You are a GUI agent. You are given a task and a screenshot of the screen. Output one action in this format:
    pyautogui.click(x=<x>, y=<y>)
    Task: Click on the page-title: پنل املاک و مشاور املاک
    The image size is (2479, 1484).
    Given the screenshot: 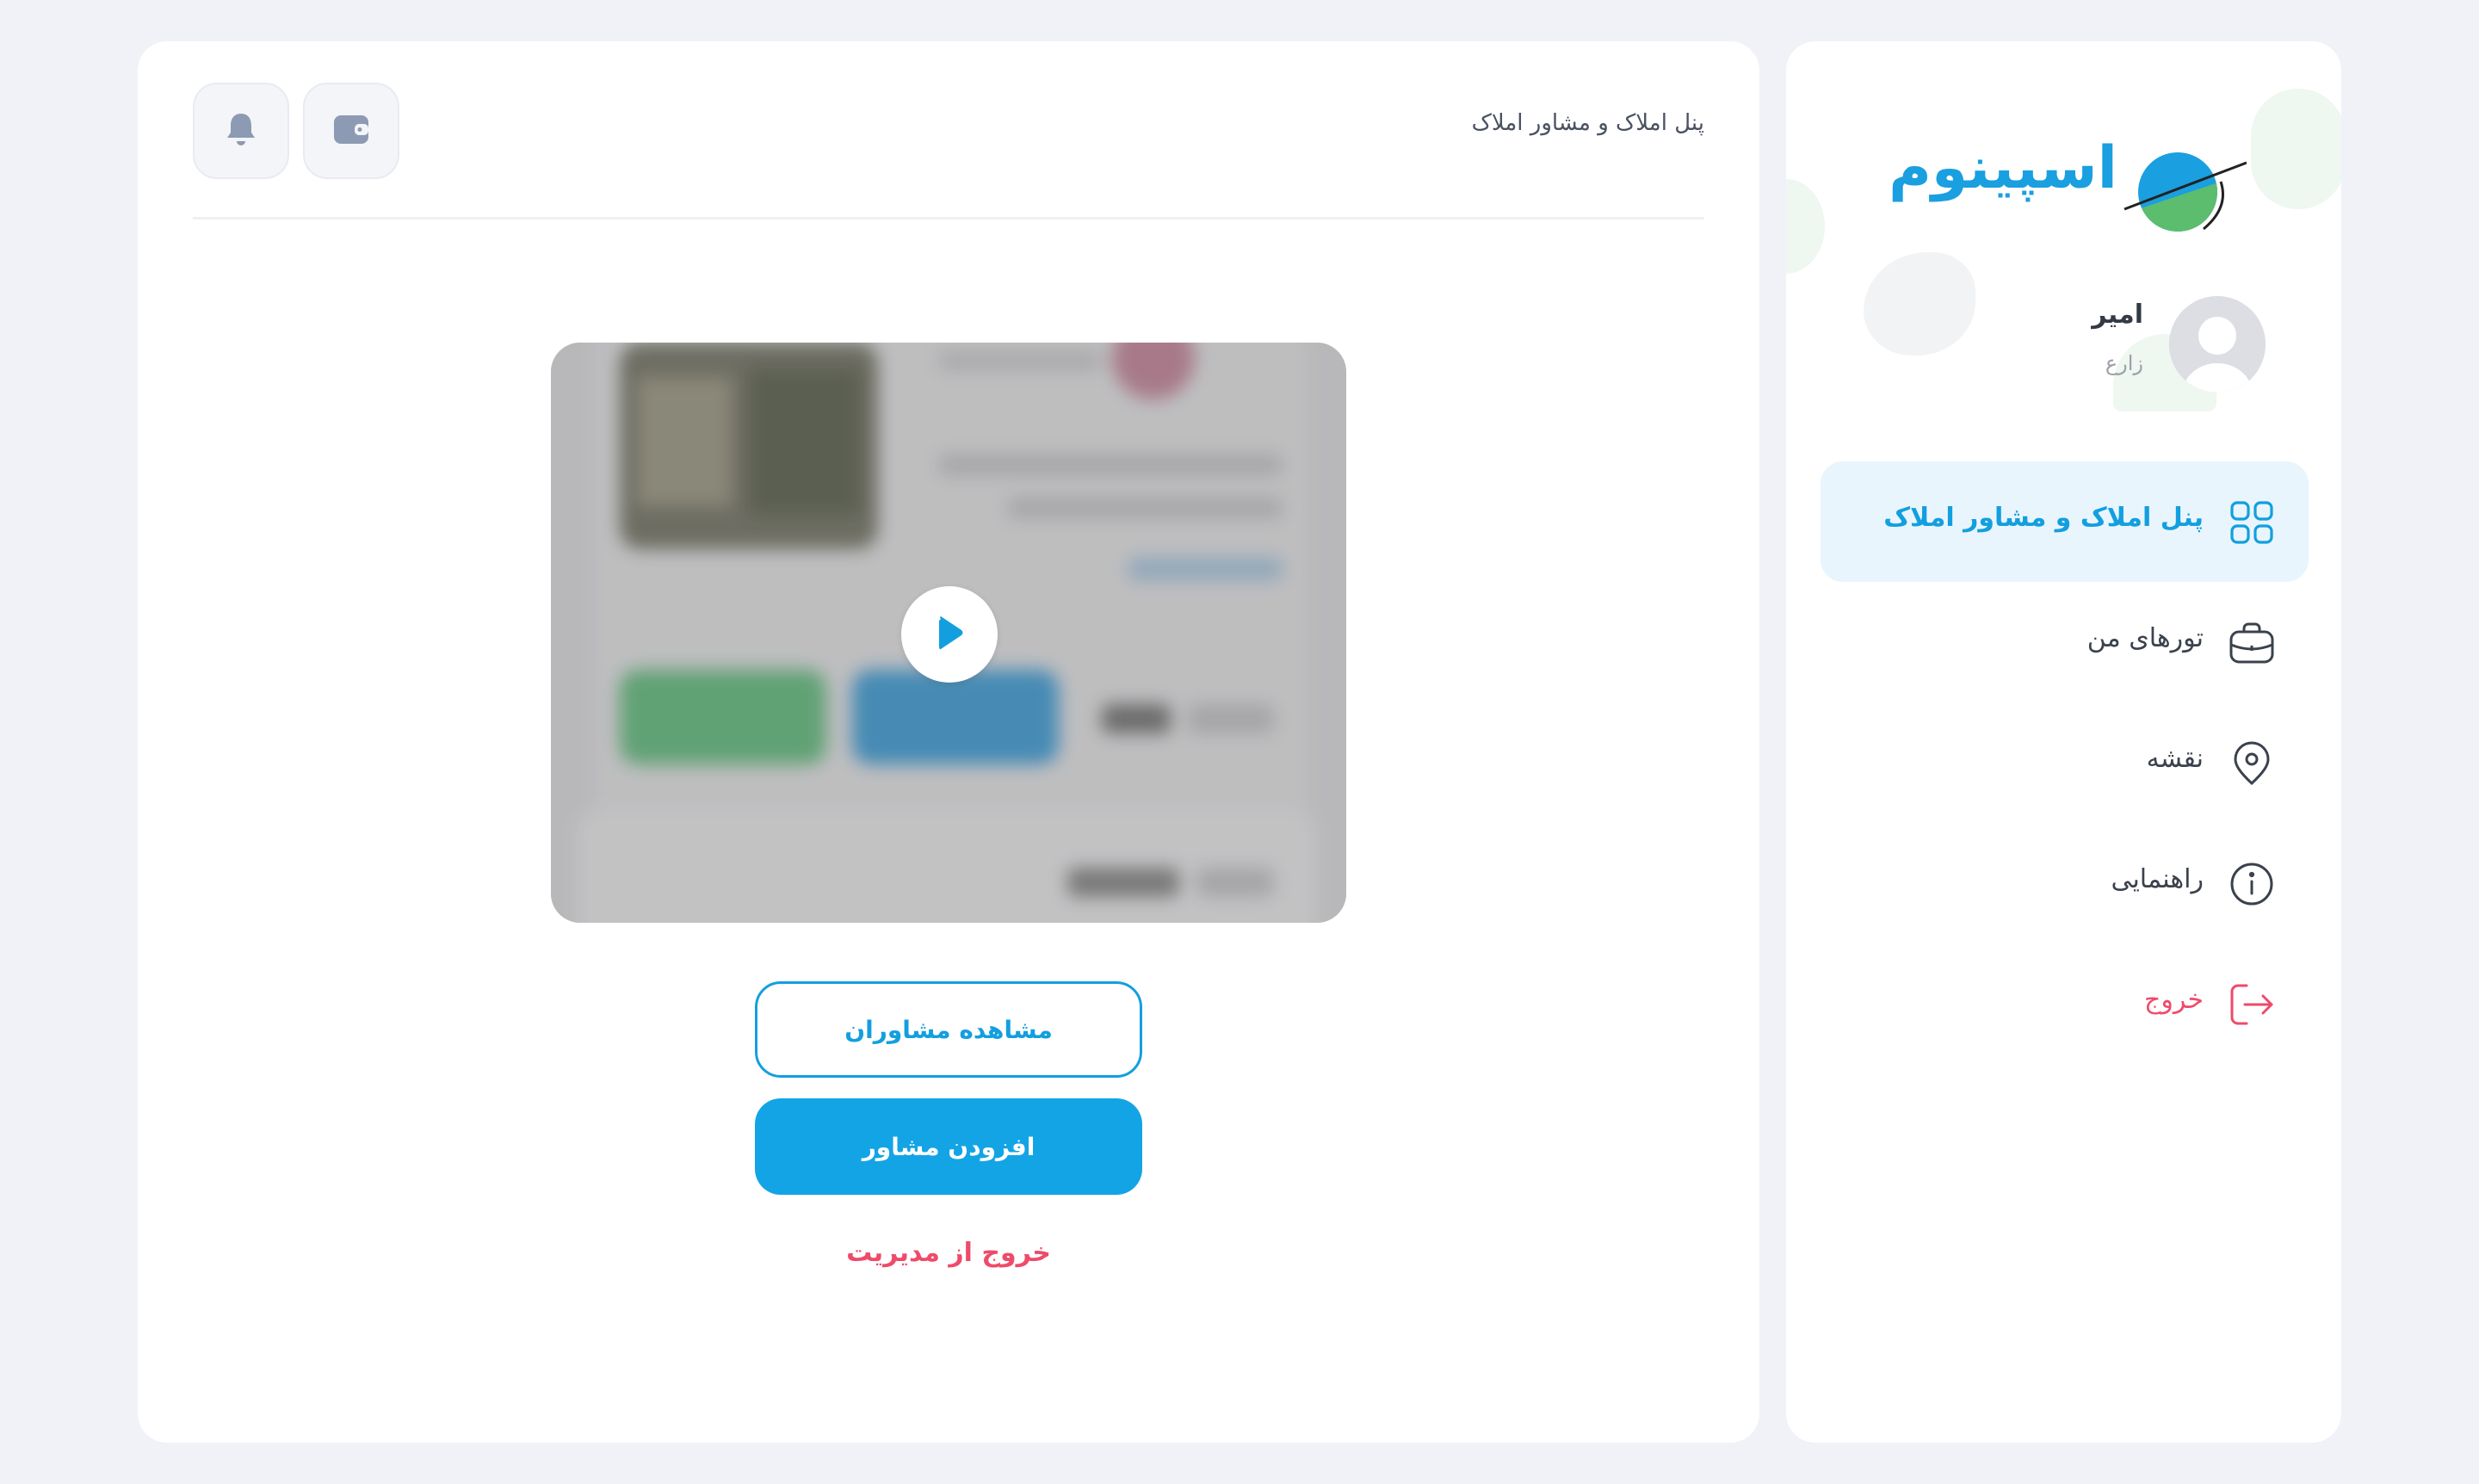 What is the action you would take?
    pyautogui.click(x=1587, y=123)
    